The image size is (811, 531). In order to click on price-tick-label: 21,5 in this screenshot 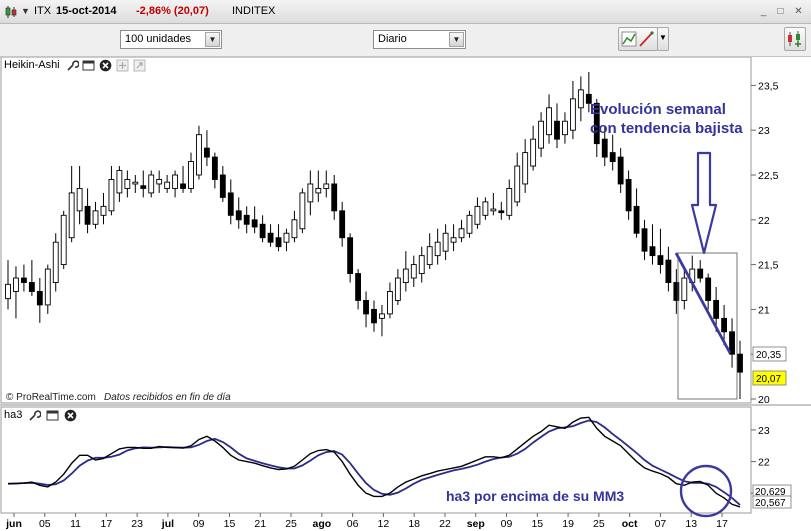, I will do `click(768, 266)`.